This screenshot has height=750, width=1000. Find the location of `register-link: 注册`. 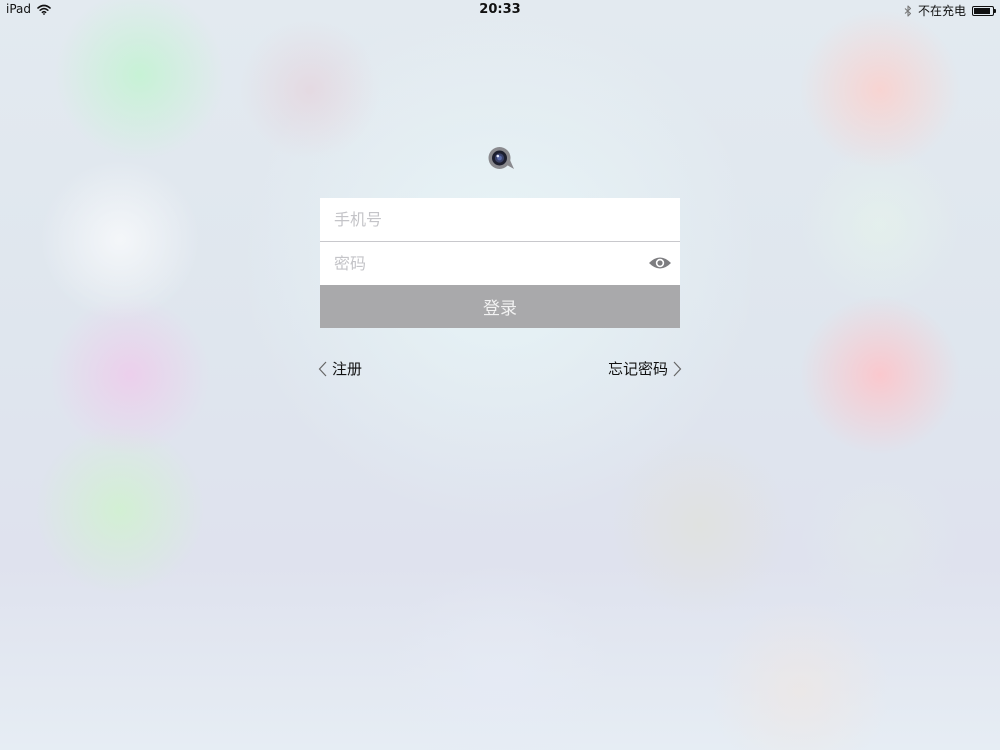

register-link: 注册 is located at coordinates (340, 368).